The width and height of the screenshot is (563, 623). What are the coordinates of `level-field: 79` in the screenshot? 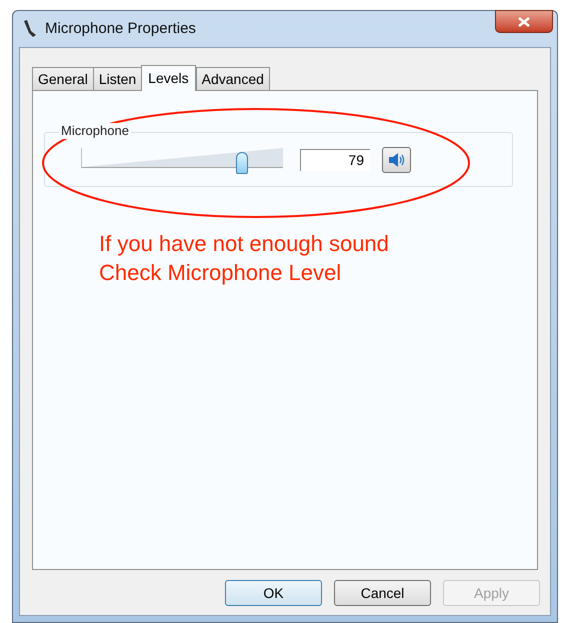 It's located at (335, 159).